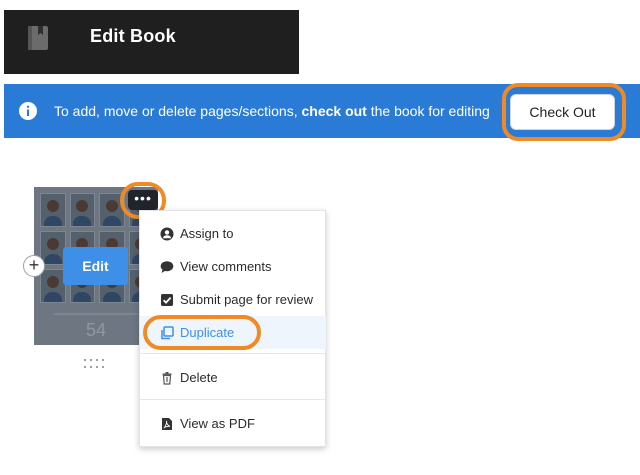 Image resolution: width=640 pixels, height=475 pixels. Describe the element at coordinates (178, 111) in the screenshot. I see `banner-text-before: To add, move or delete pages/sections,` at that location.